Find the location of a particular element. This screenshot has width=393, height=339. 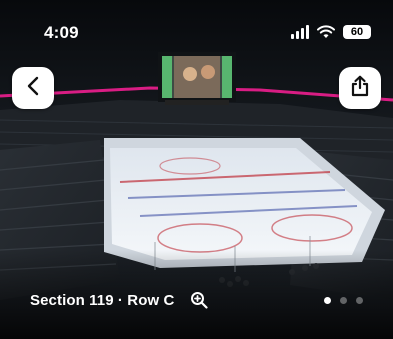

share-button is located at coordinates (360, 88).